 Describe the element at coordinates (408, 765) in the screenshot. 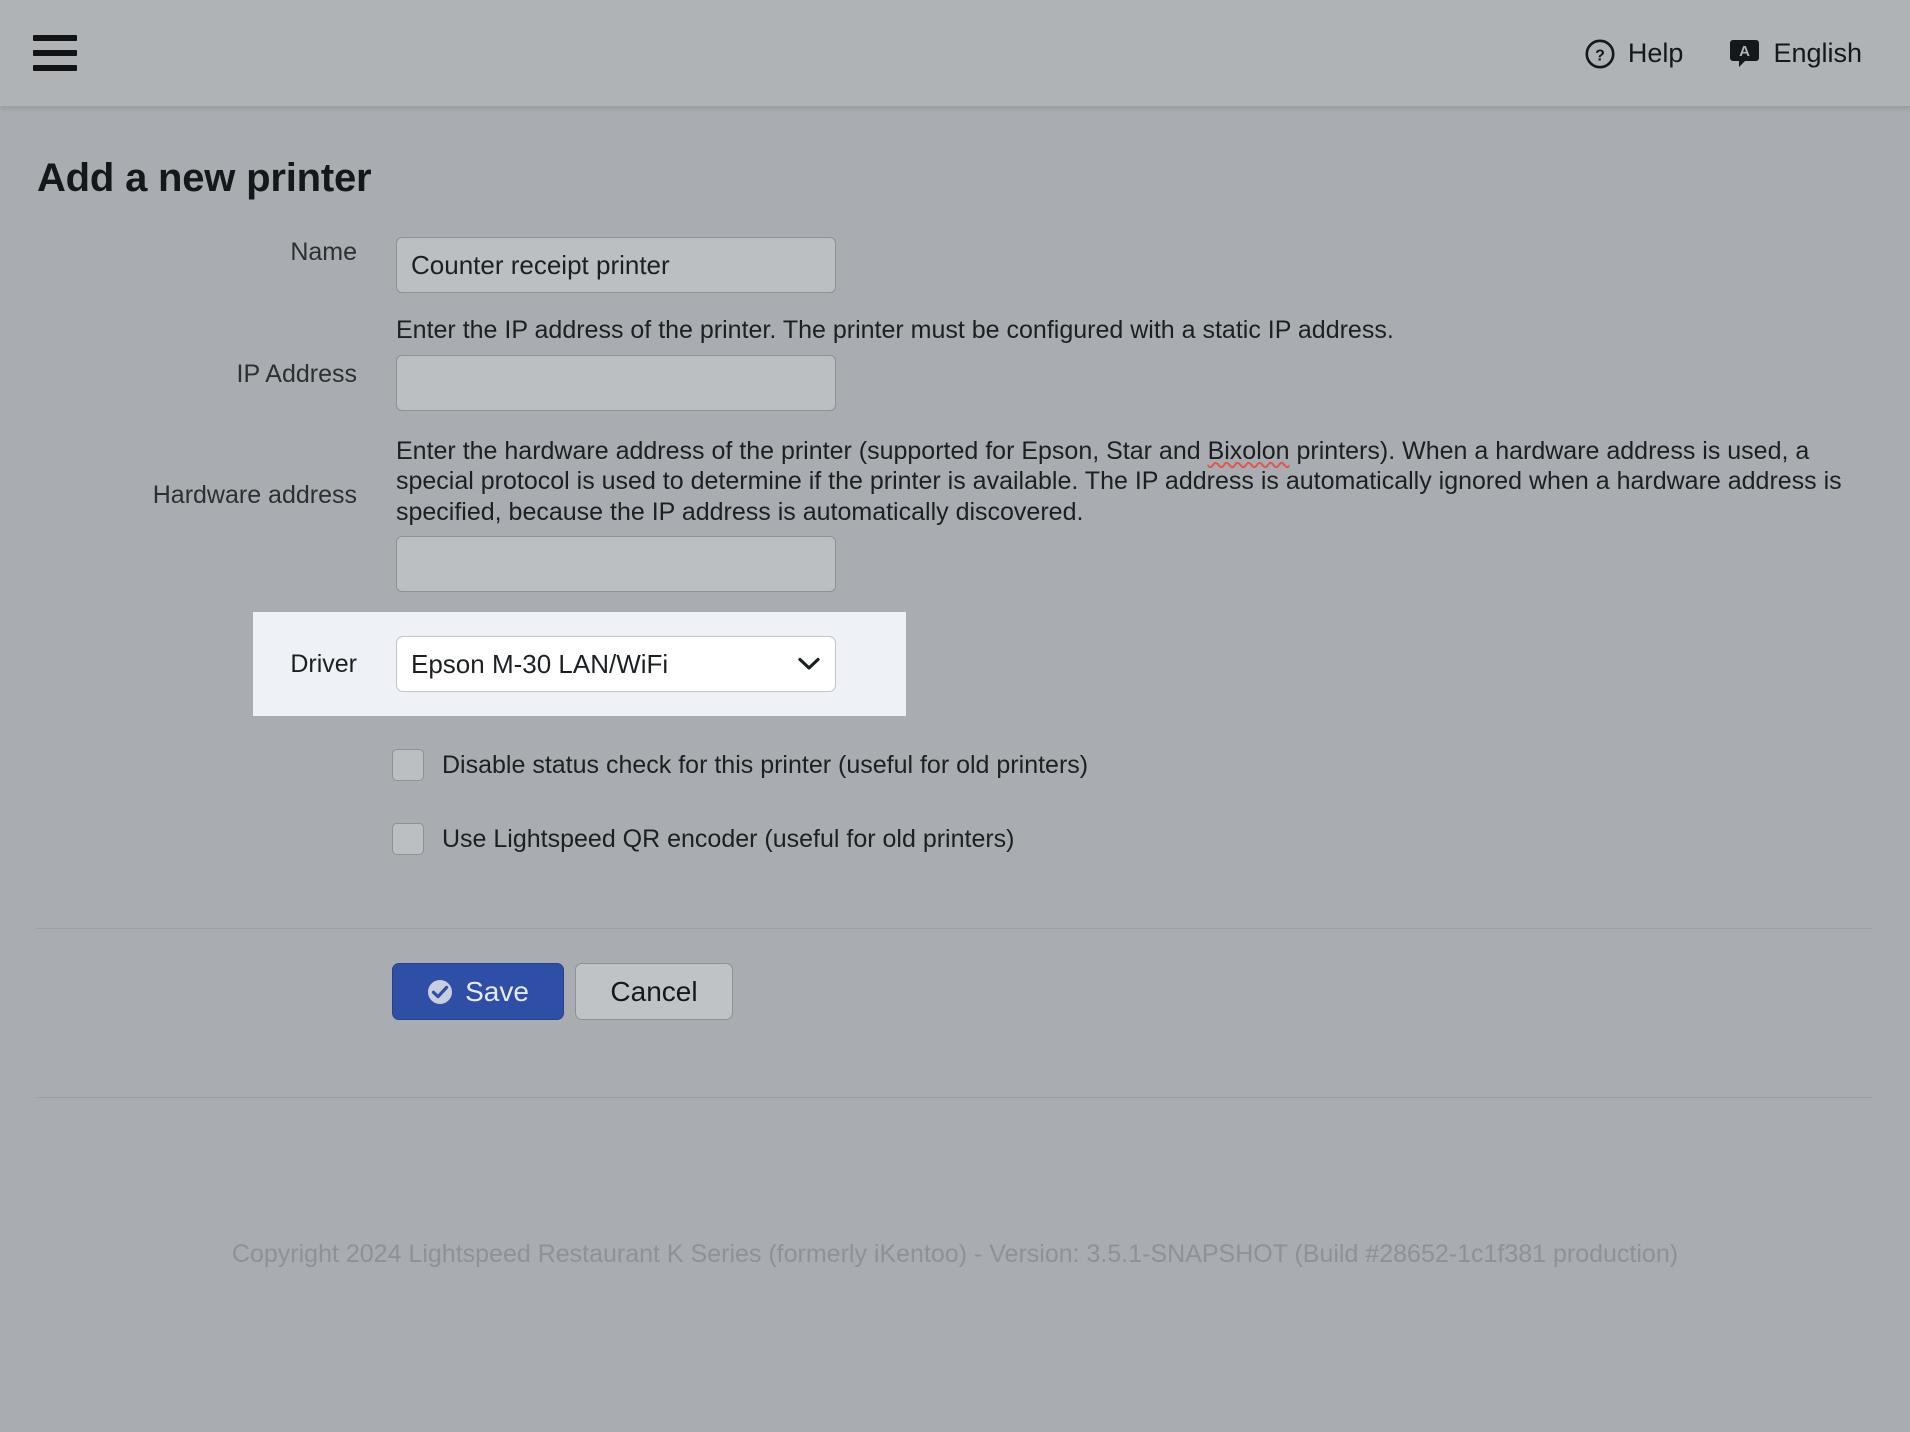

I see `disable-status-check-checkbox` at that location.